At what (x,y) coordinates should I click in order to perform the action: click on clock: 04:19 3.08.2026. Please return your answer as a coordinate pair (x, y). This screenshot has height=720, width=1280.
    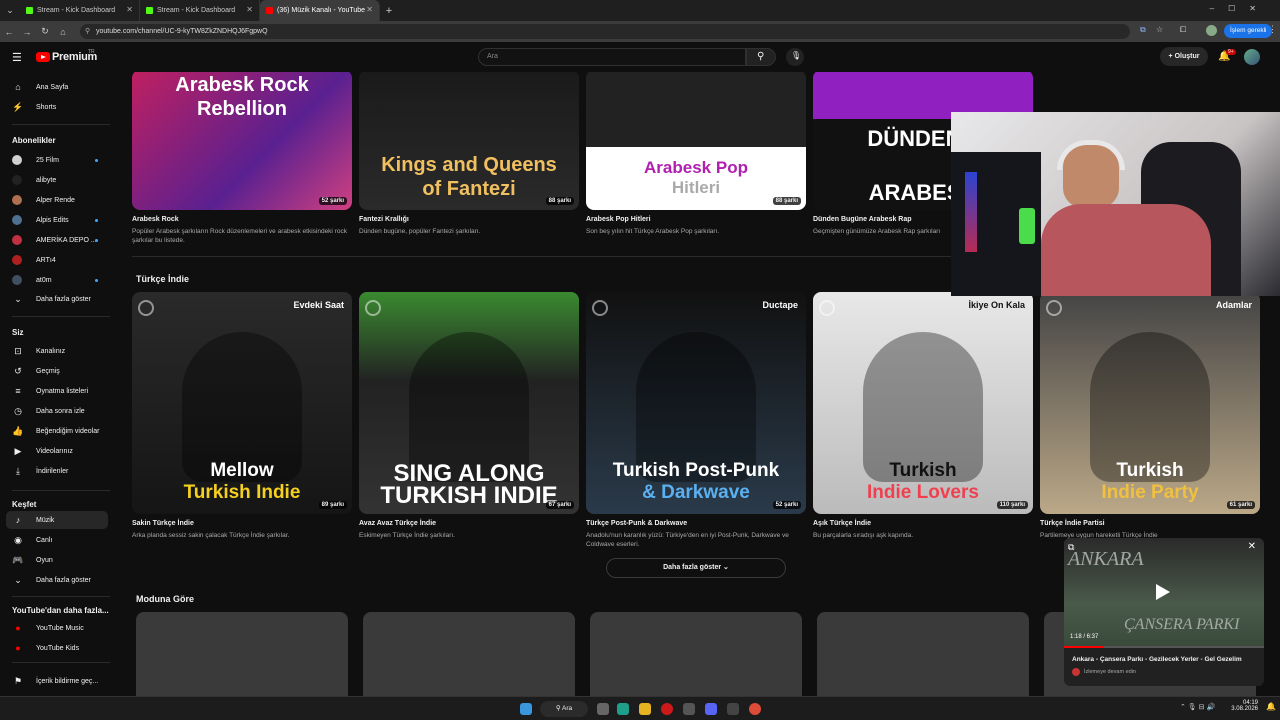
    Looking at the image, I should click on (1244, 706).